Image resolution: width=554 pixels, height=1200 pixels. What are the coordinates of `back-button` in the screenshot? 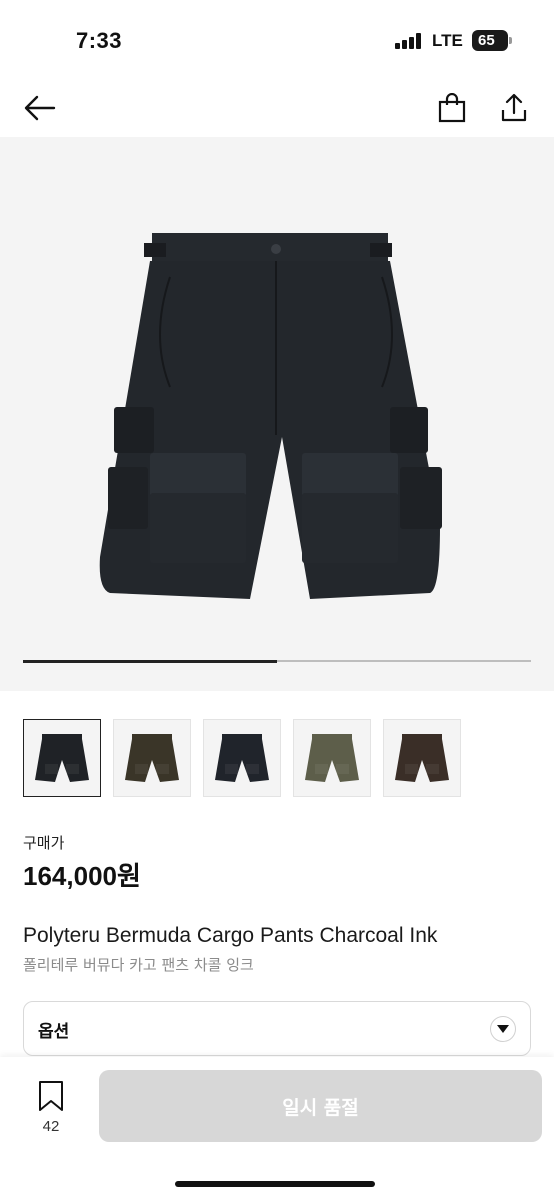 It's located at (40, 108).